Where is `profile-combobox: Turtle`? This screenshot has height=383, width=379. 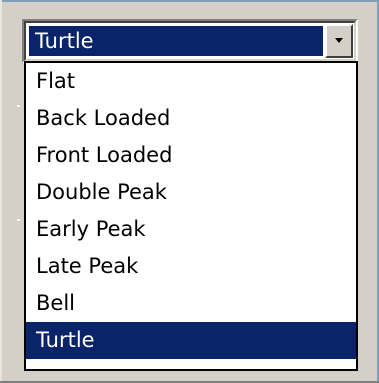 profile-combobox: Turtle is located at coordinates (190, 41).